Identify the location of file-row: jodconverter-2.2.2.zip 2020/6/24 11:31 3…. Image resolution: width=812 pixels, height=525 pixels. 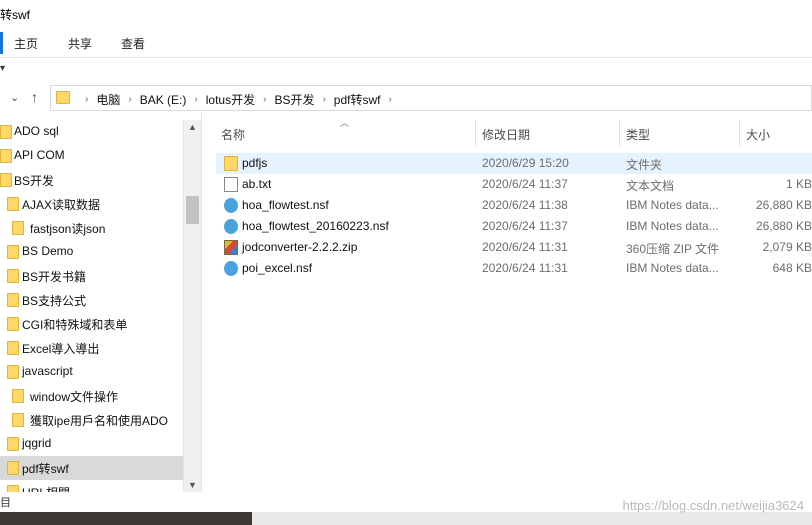
(514, 247).